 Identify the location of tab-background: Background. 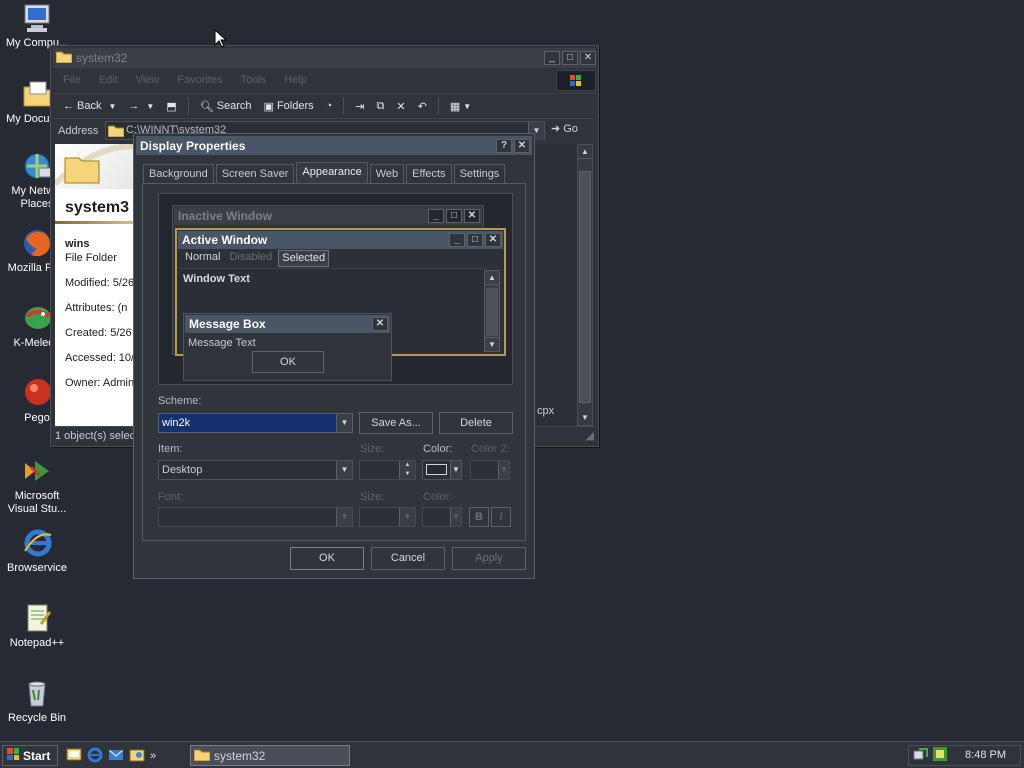
(178, 174).